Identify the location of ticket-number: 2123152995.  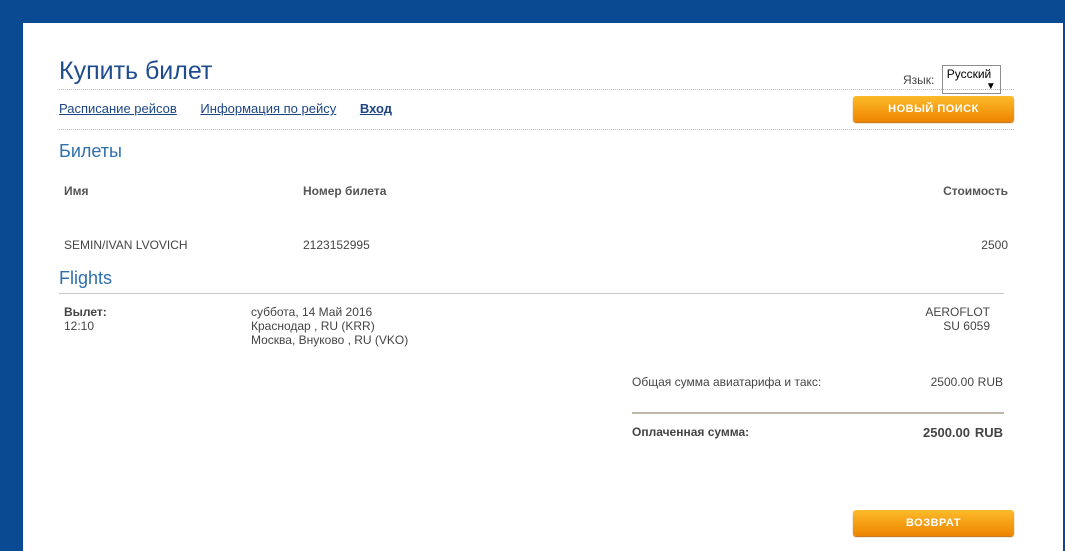
(336, 245).